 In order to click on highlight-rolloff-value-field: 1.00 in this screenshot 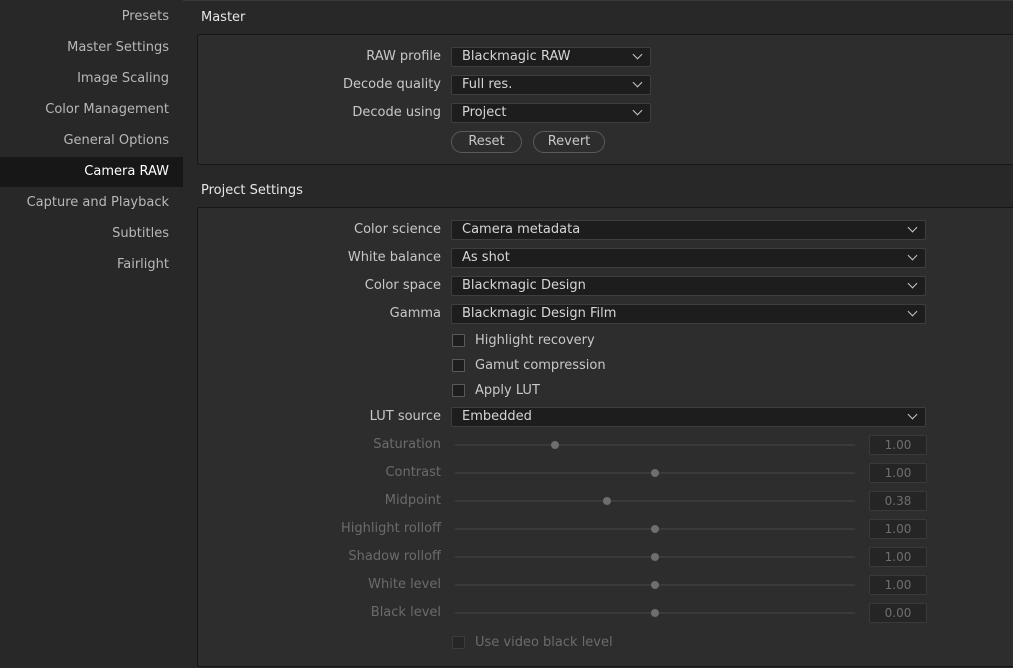, I will do `click(898, 529)`.